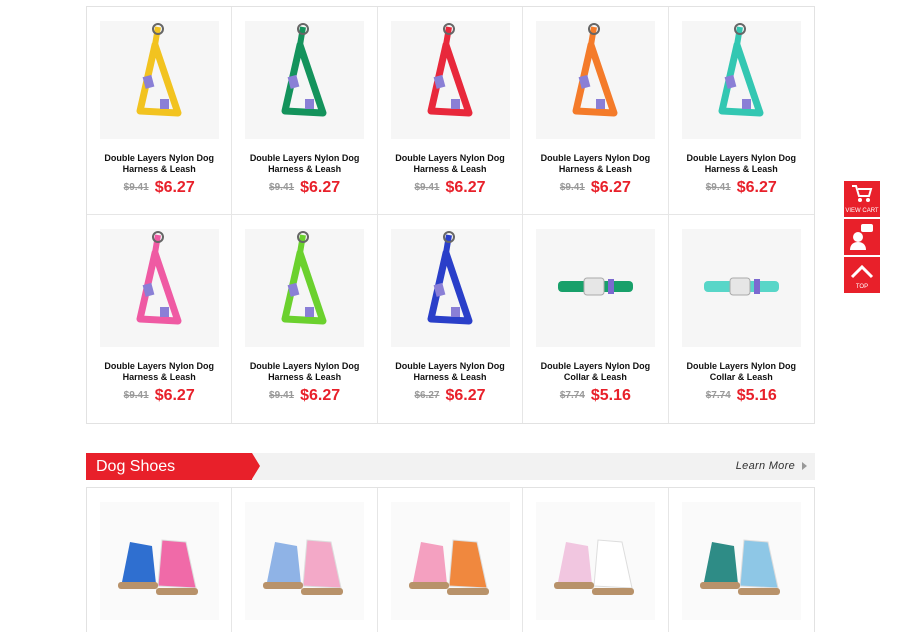 The width and height of the screenshot is (900, 632). What do you see at coordinates (862, 271) in the screenshot?
I see `arrow-up-icon` at bounding box center [862, 271].